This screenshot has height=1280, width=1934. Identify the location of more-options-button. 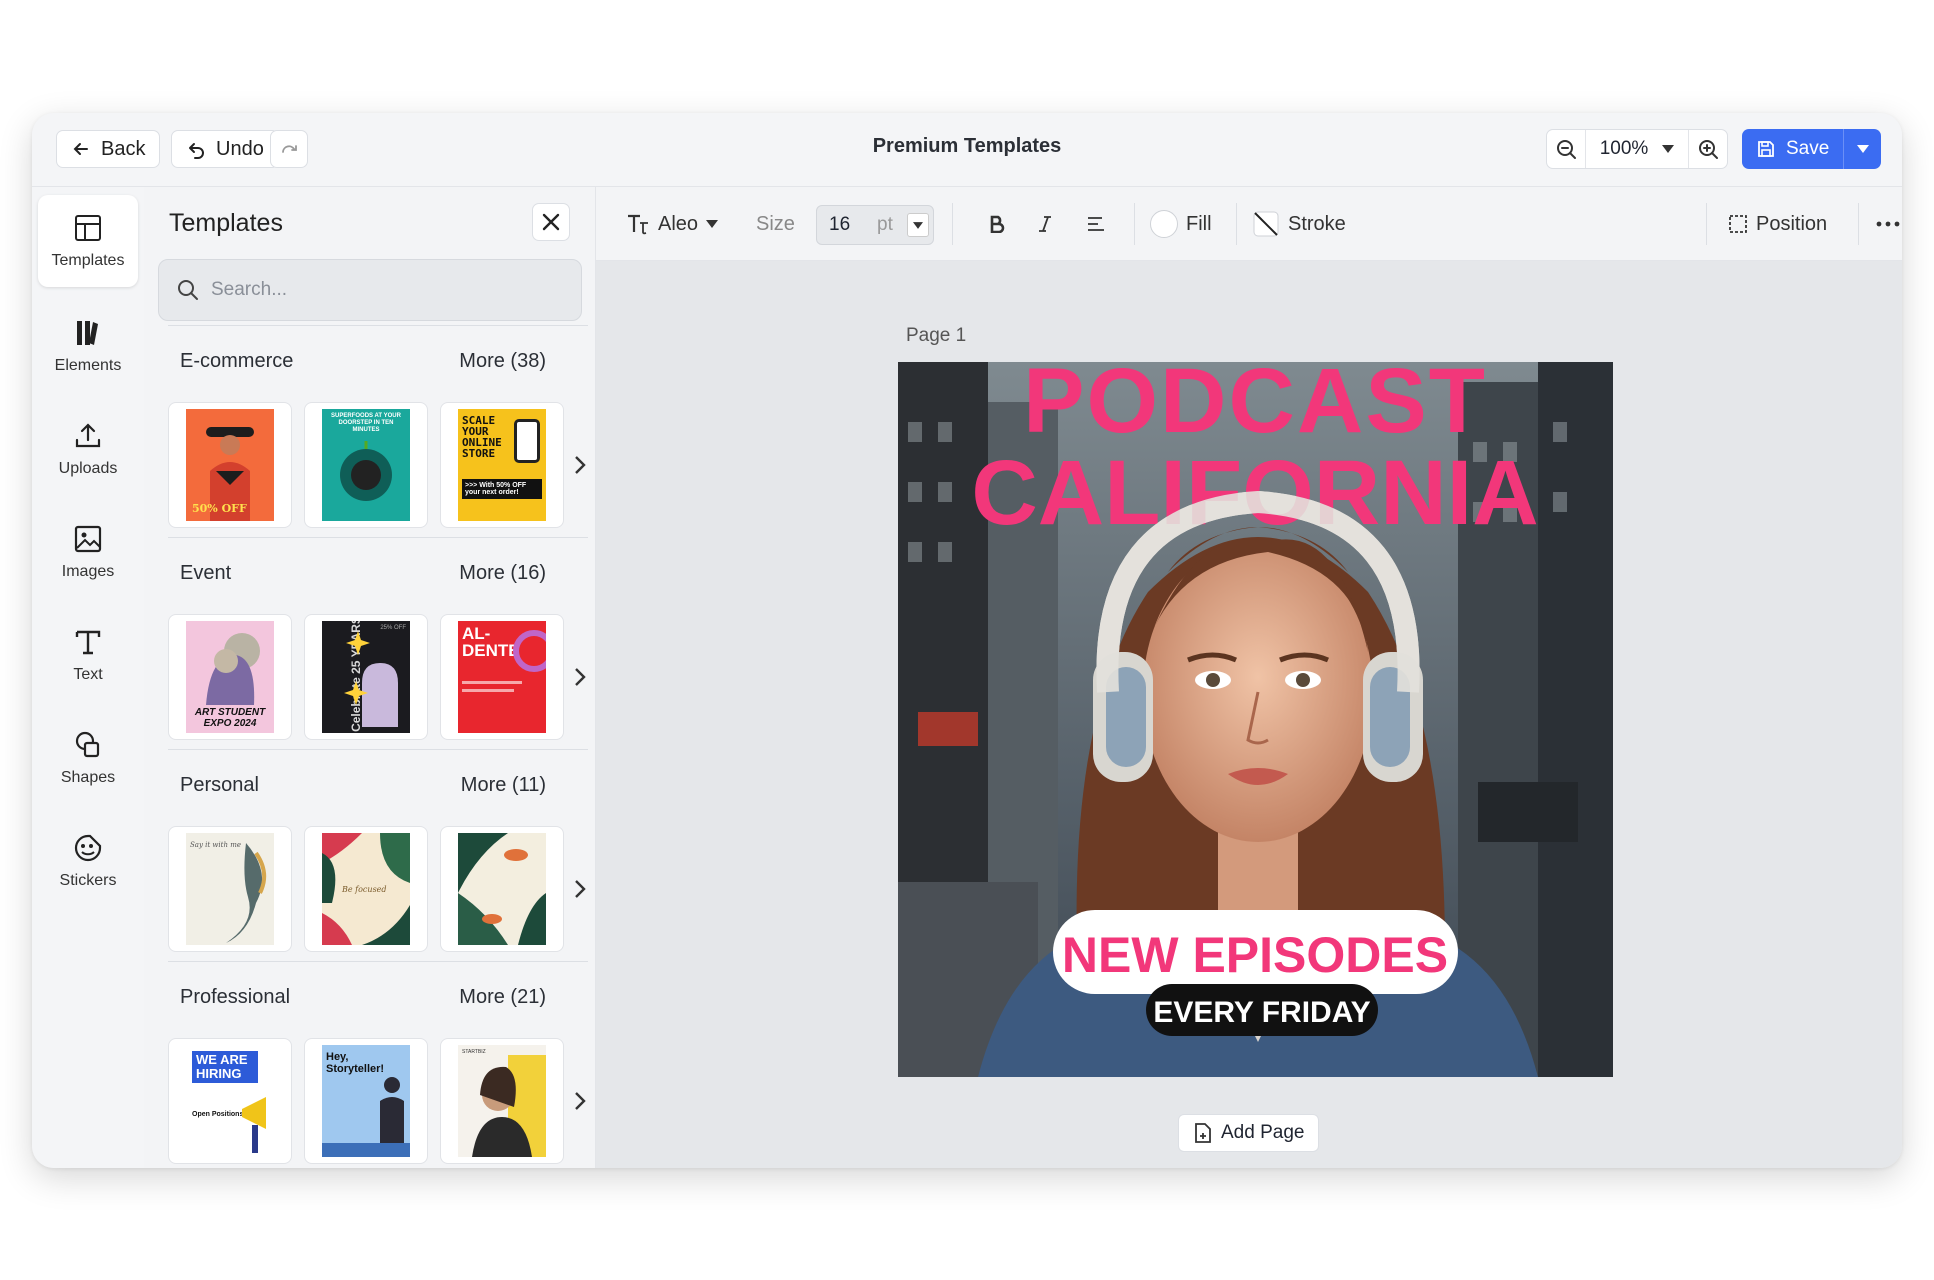
(1888, 224).